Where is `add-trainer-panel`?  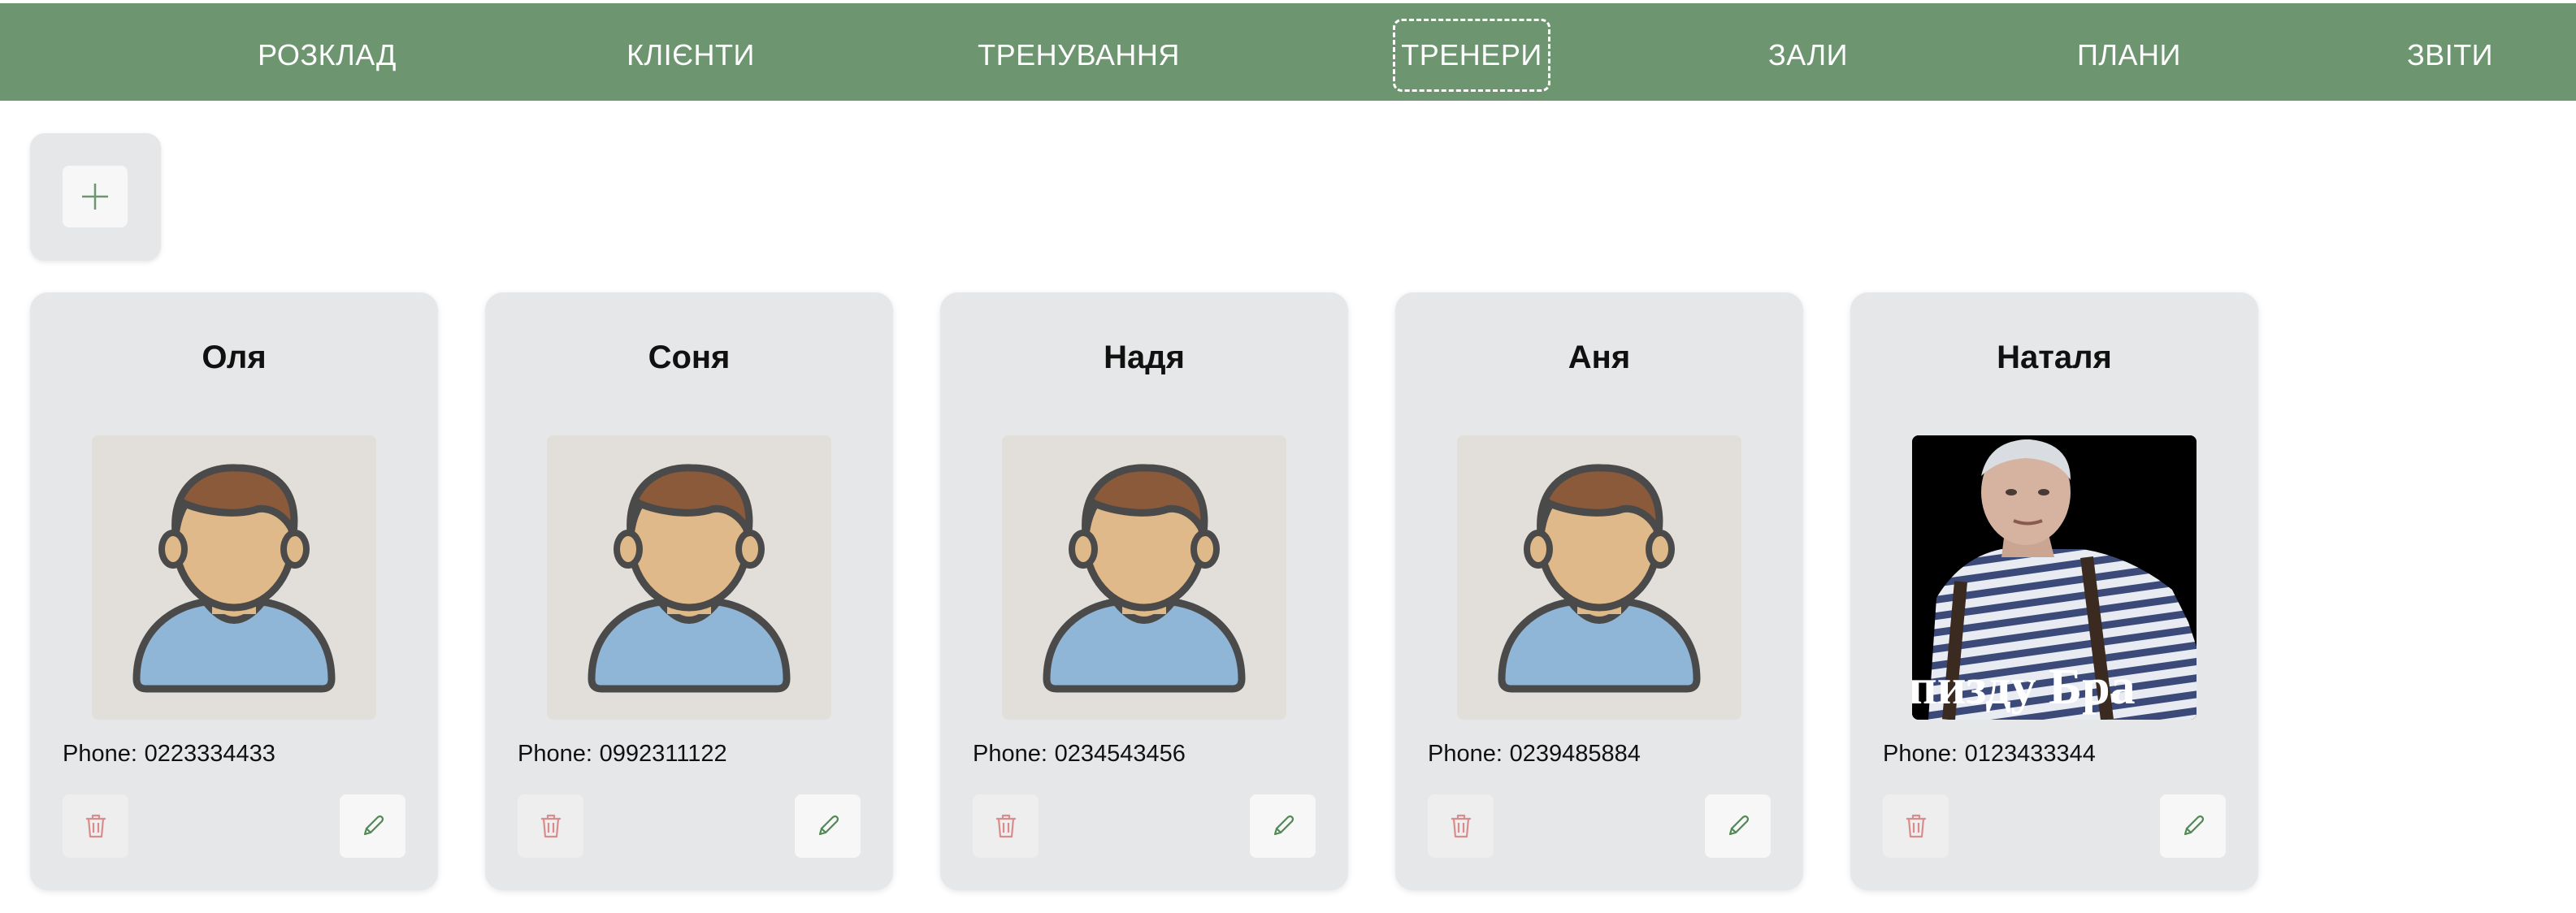 add-trainer-panel is located at coordinates (96, 197).